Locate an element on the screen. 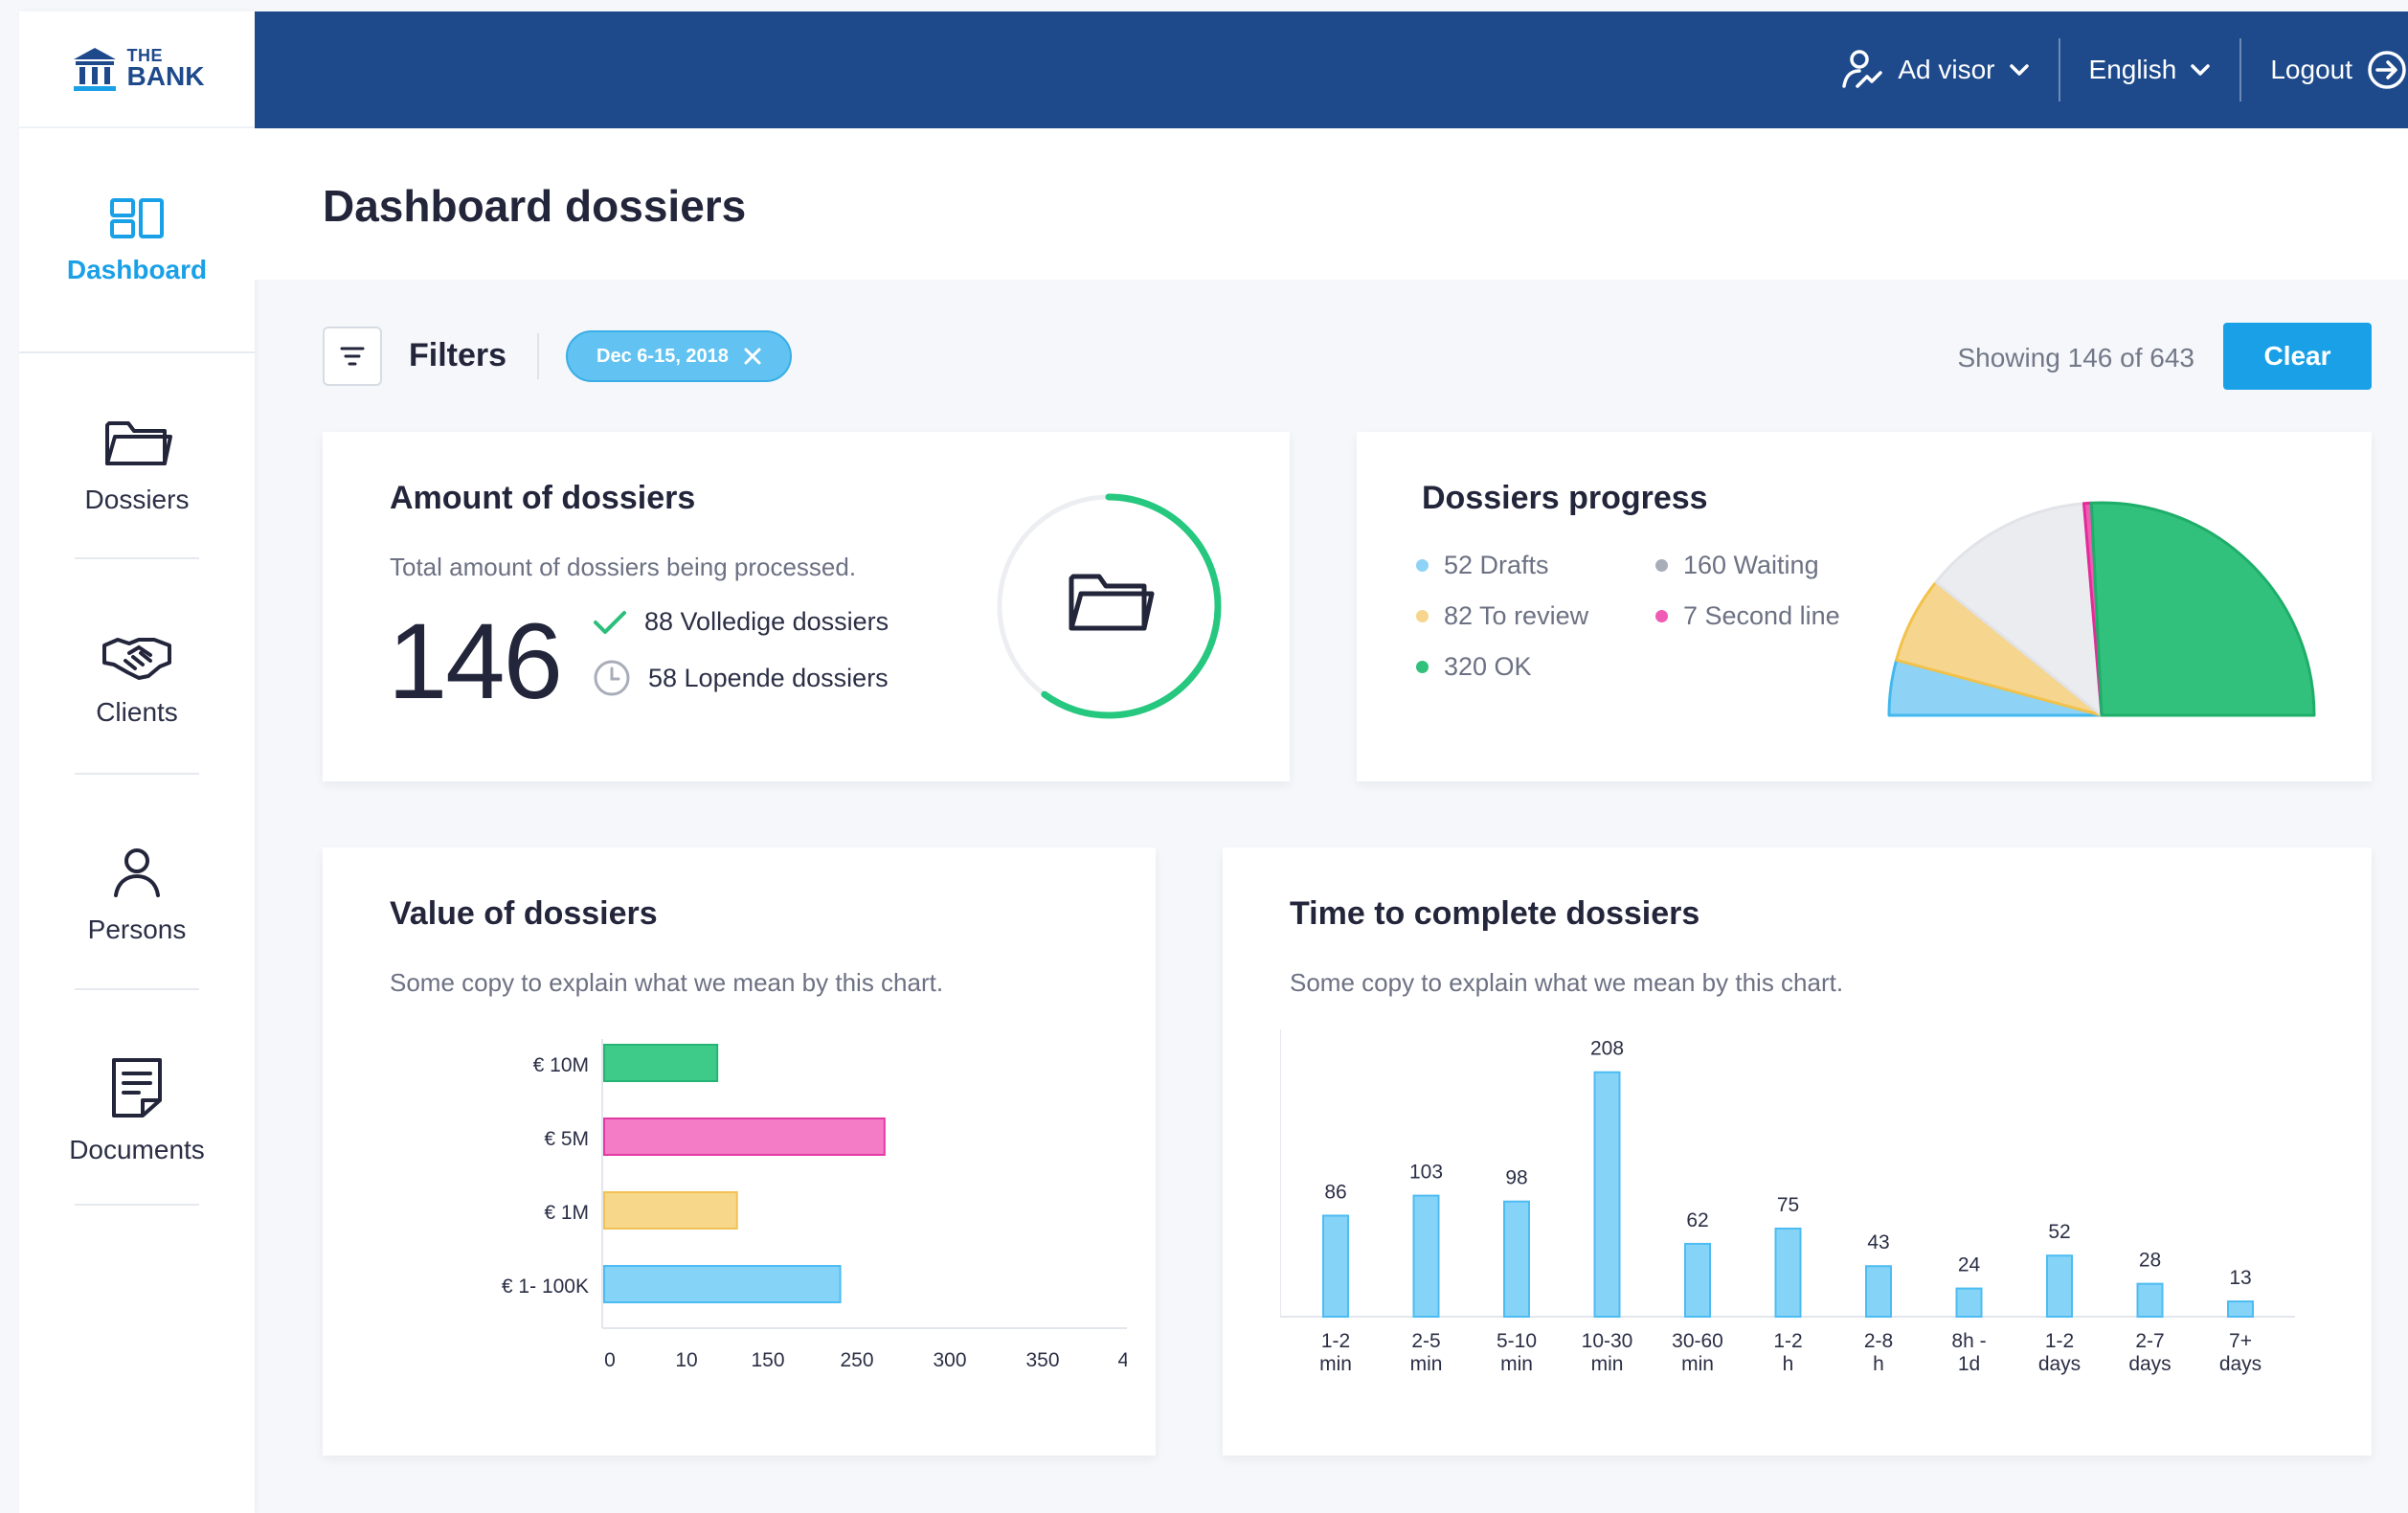 This screenshot has height=1513, width=2408. date-filter-chip: Dec 6-15, 2018 is located at coordinates (679, 356).